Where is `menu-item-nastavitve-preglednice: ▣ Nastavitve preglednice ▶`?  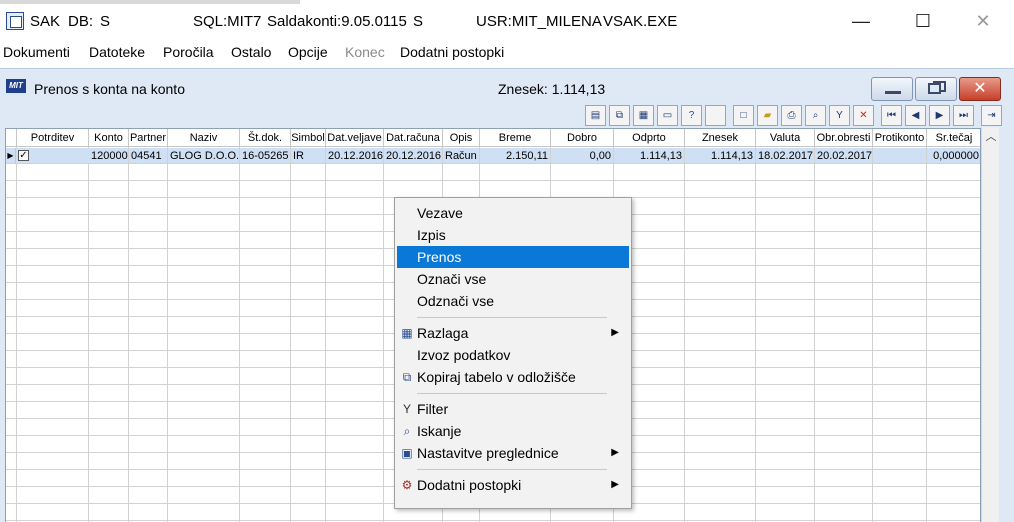
menu-item-nastavitve-preglednice: ▣ Nastavitve preglednice ▶ is located at coordinates (513, 453).